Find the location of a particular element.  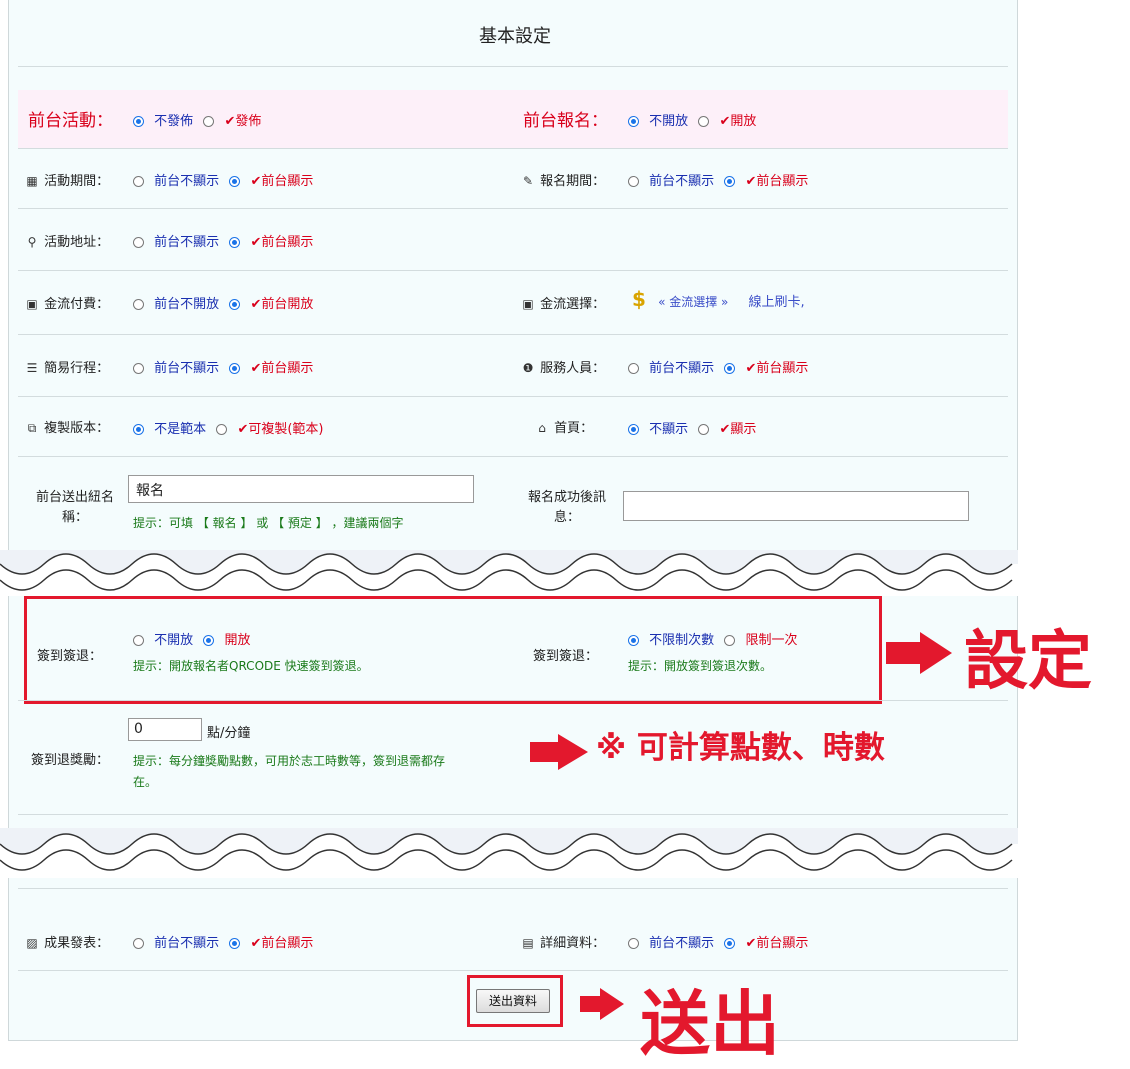

activity-period-options: 前台不顯示 ✔前台顯示 is located at coordinates (223, 179).